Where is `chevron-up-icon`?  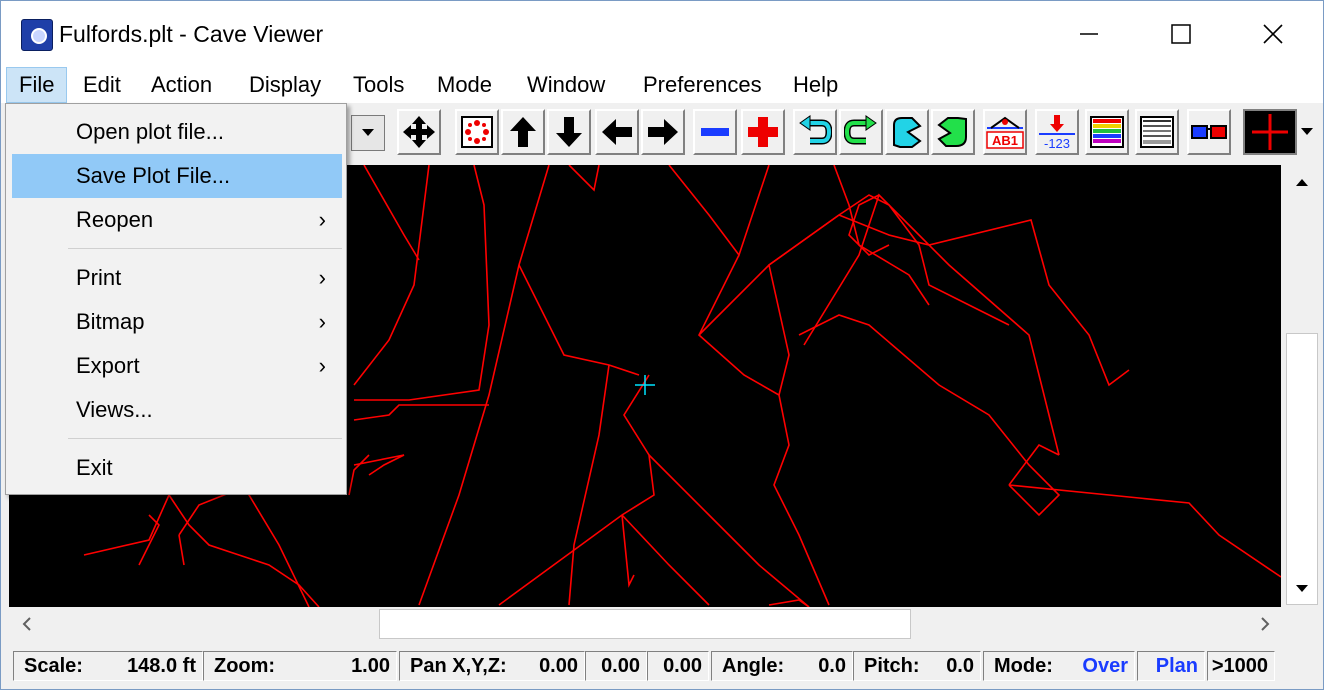 chevron-up-icon is located at coordinates (1302, 182).